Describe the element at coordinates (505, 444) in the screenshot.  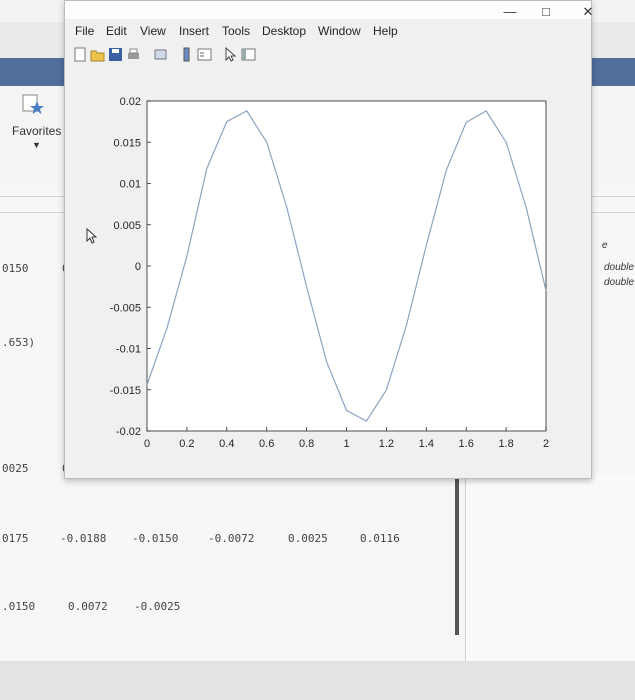
I see `x-tick-label: 1.8` at that location.